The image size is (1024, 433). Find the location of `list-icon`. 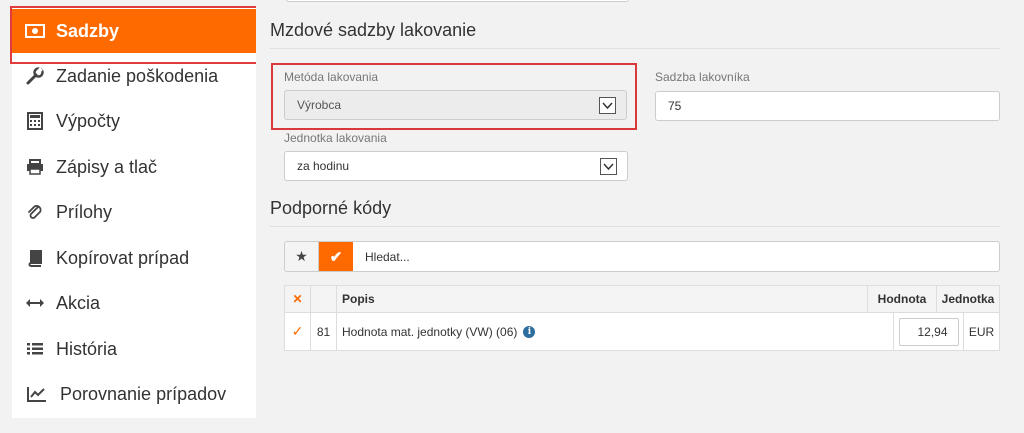

list-icon is located at coordinates (35, 349).